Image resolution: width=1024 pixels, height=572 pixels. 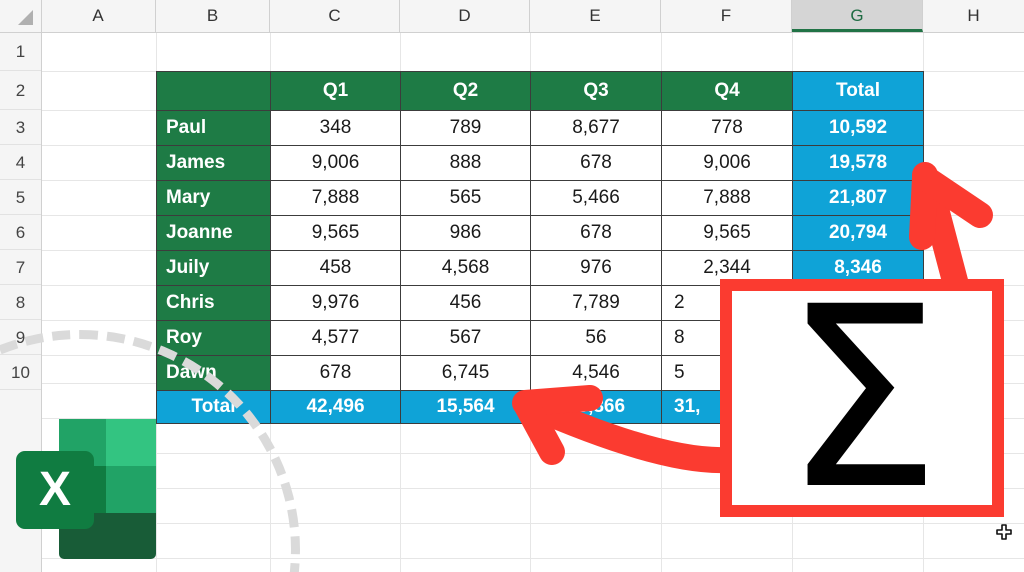 I want to click on row-header-6: 6, so click(x=20, y=232).